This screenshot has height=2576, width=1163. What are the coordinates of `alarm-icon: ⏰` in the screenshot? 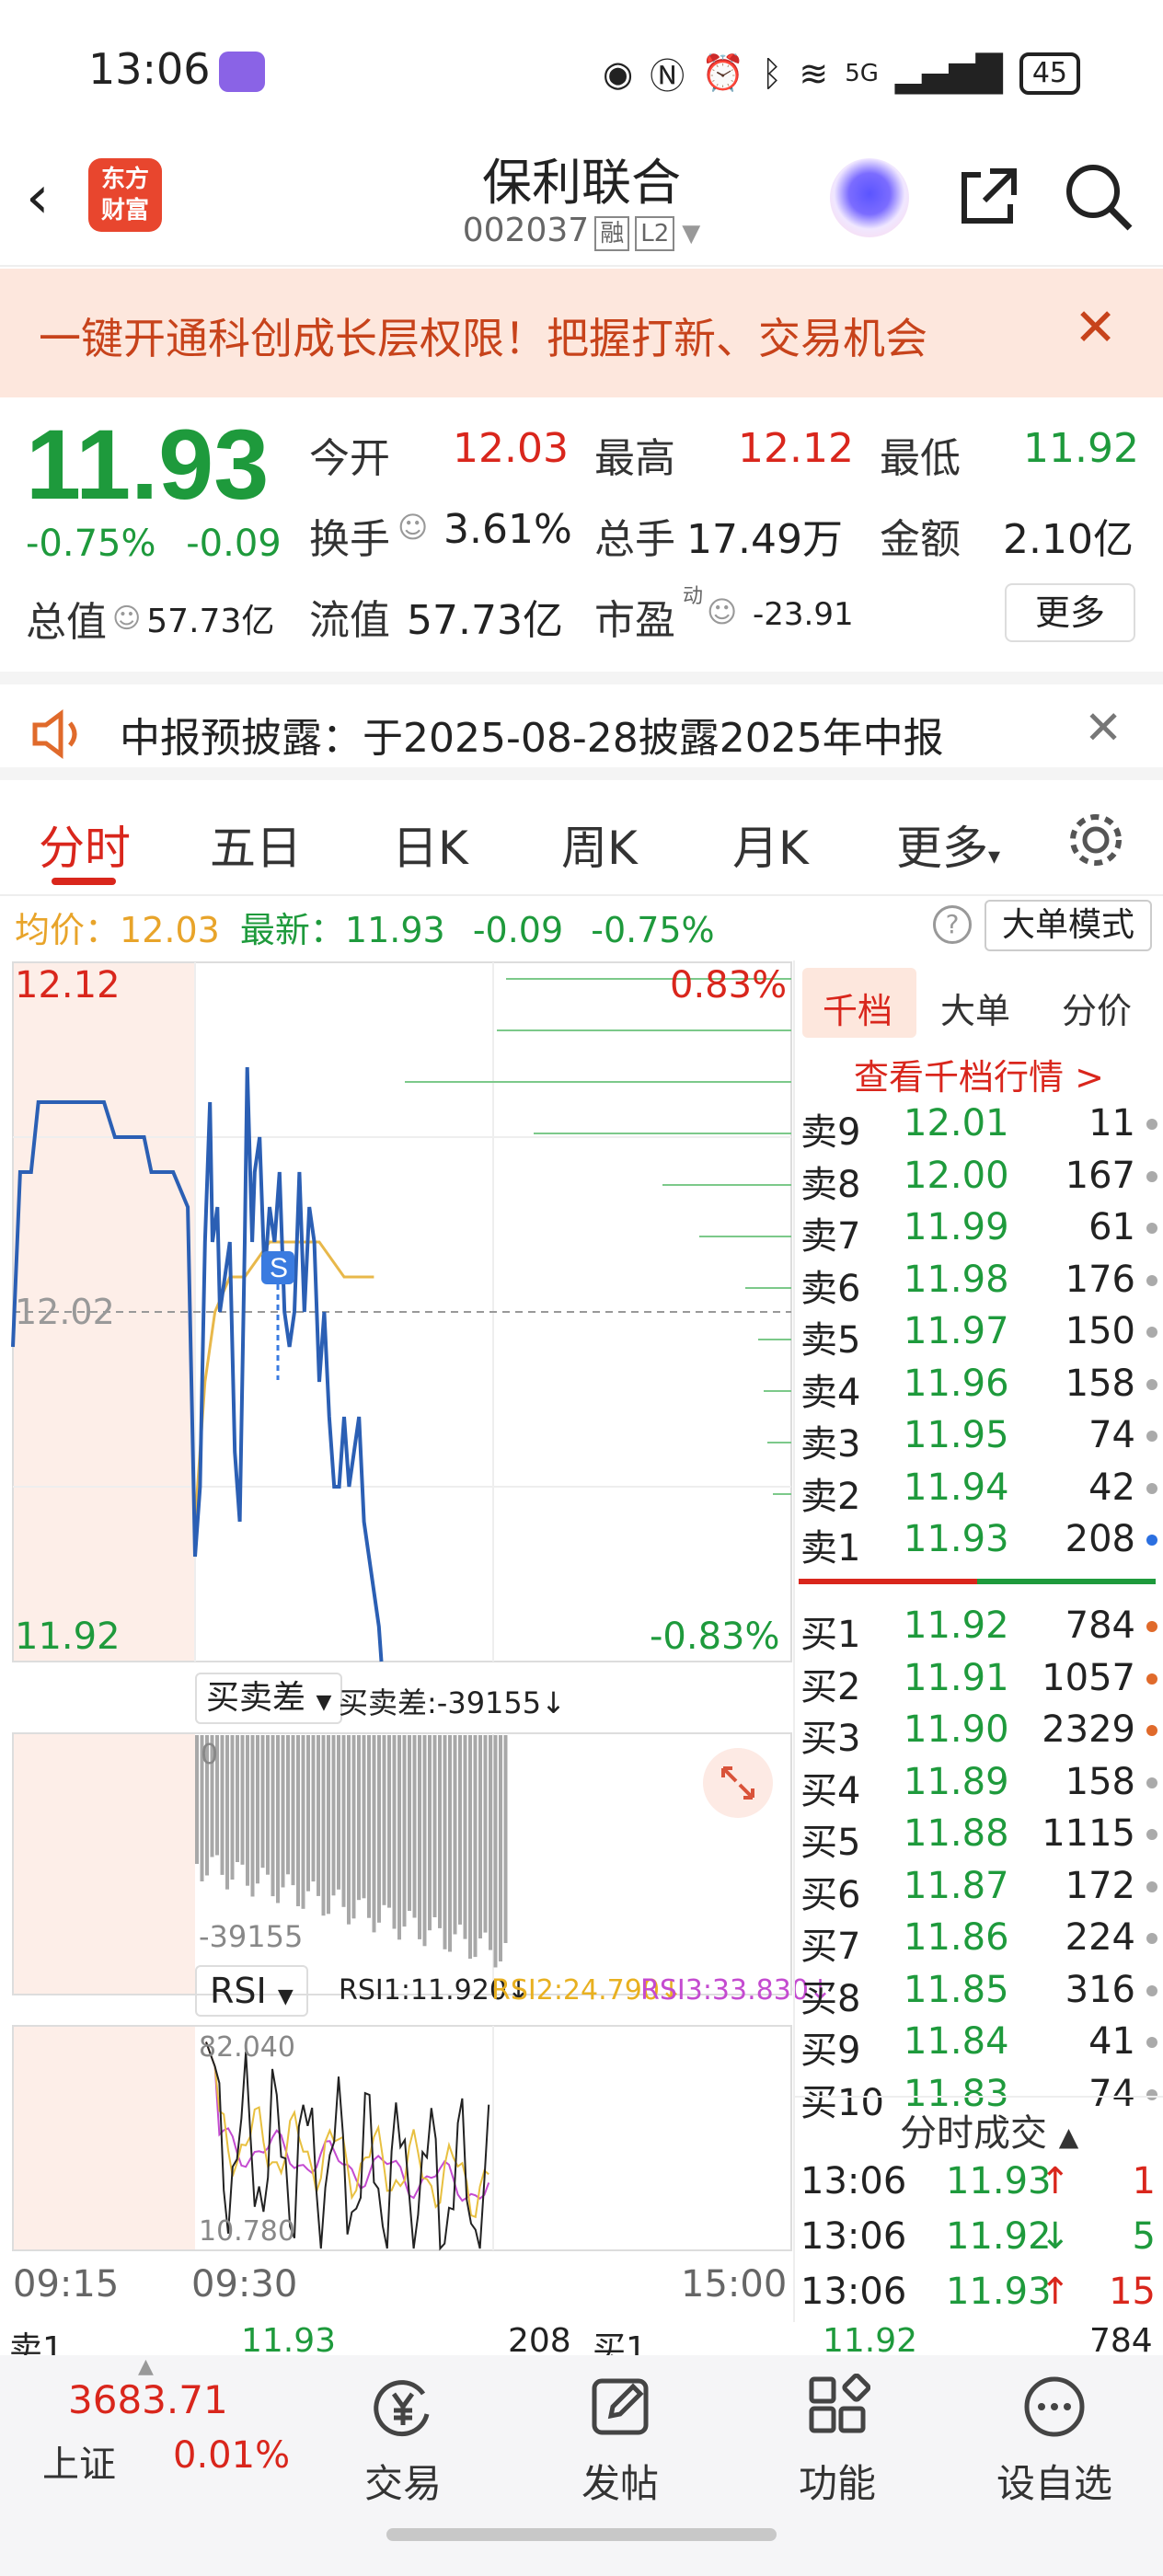 It's located at (723, 72).